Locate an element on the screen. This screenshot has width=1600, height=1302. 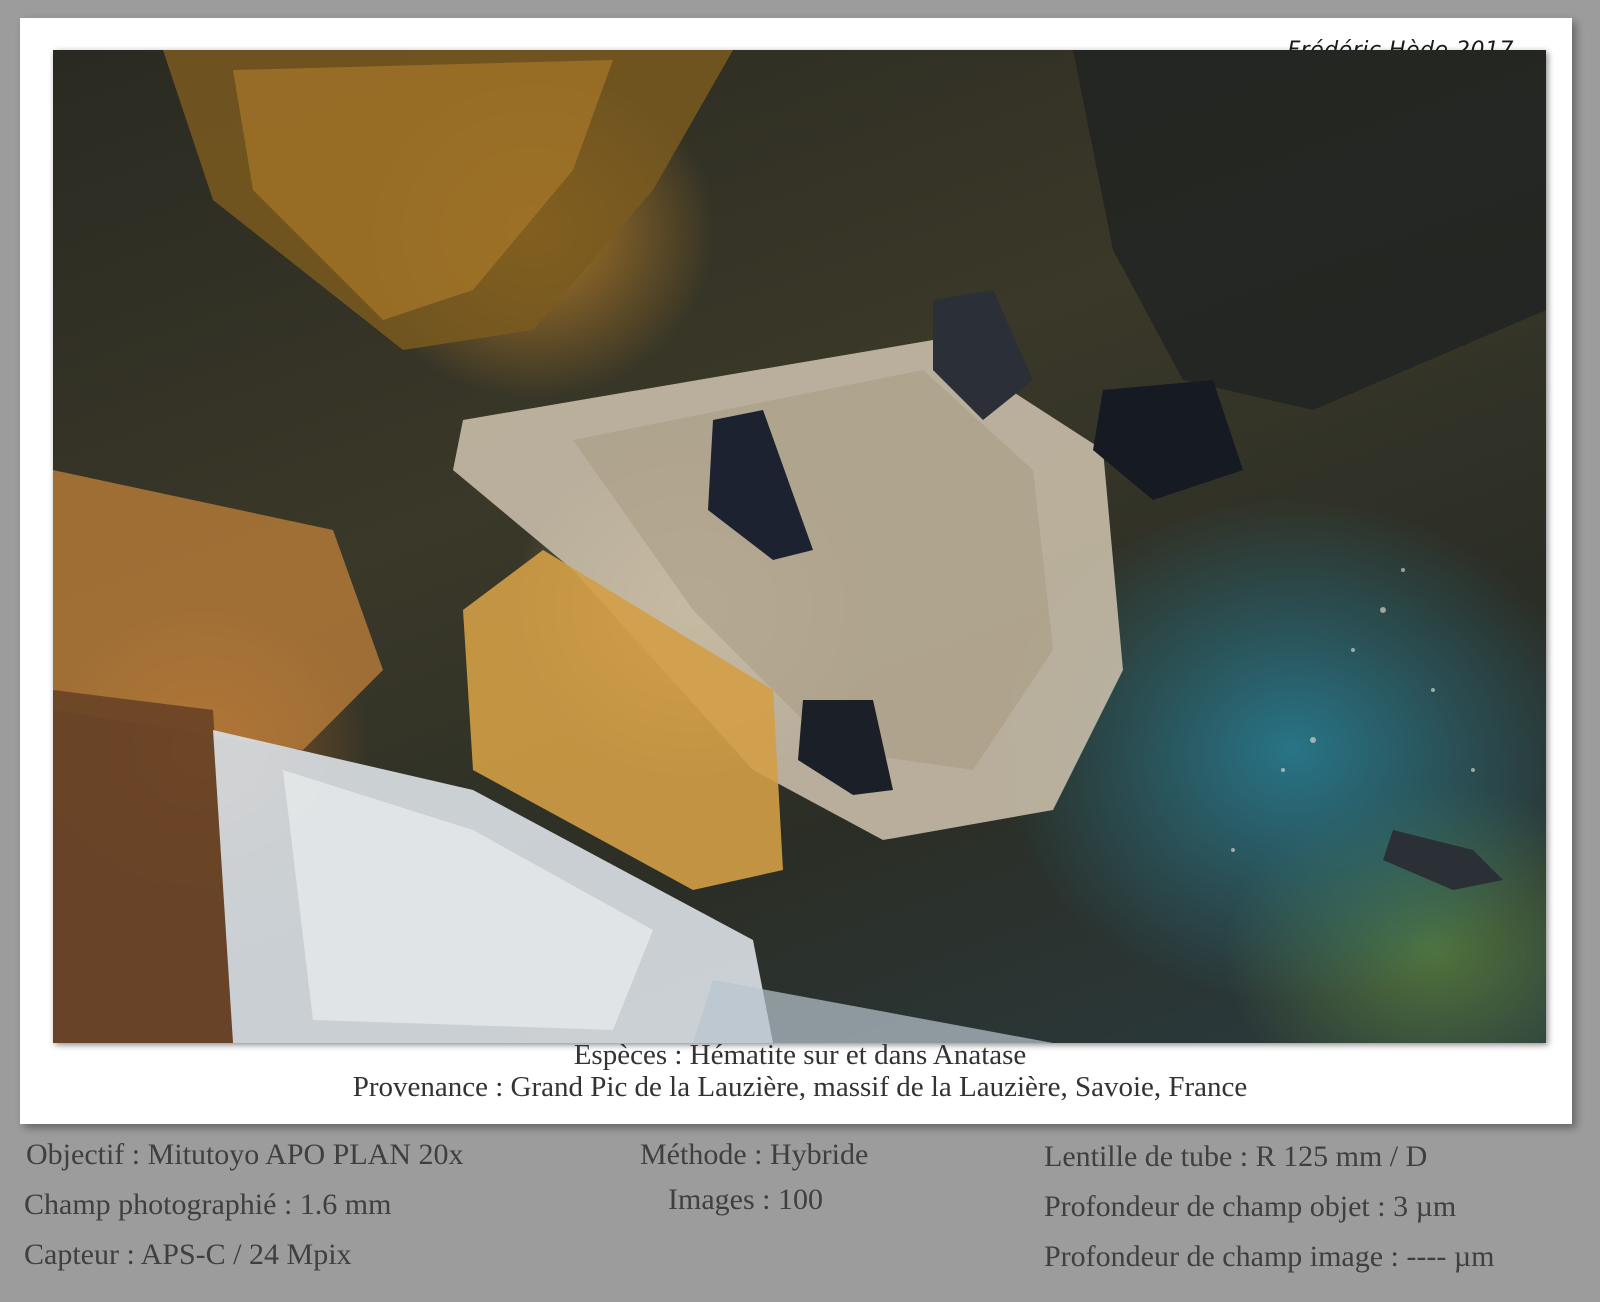
image-depth-info: Profondeur de champ image : ---- µm is located at coordinates (1269, 1256).